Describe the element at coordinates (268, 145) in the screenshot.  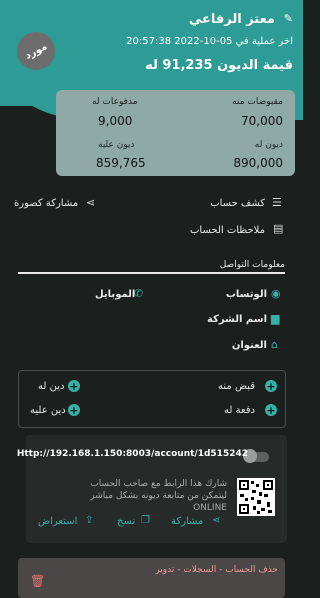
I see `debts-for-label: ديون له` at that location.